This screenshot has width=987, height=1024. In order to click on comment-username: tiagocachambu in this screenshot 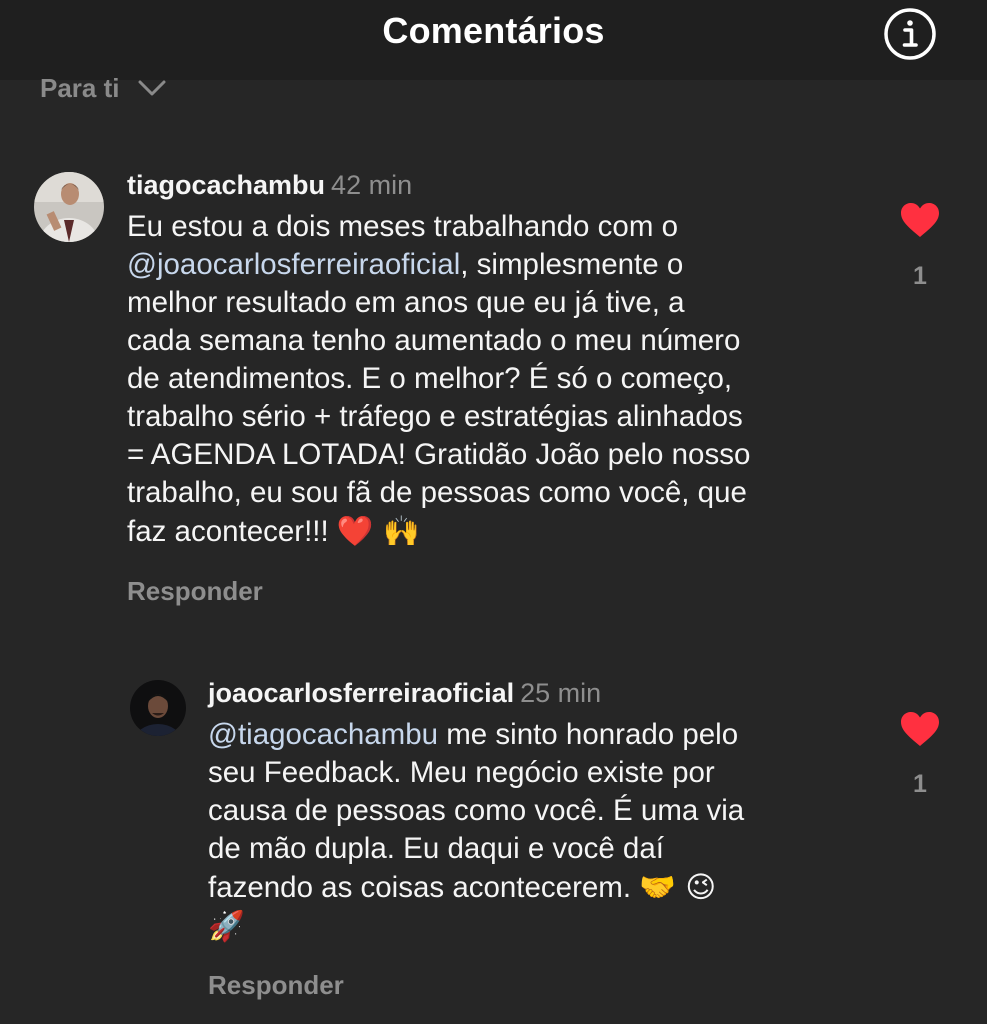, I will do `click(226, 185)`.